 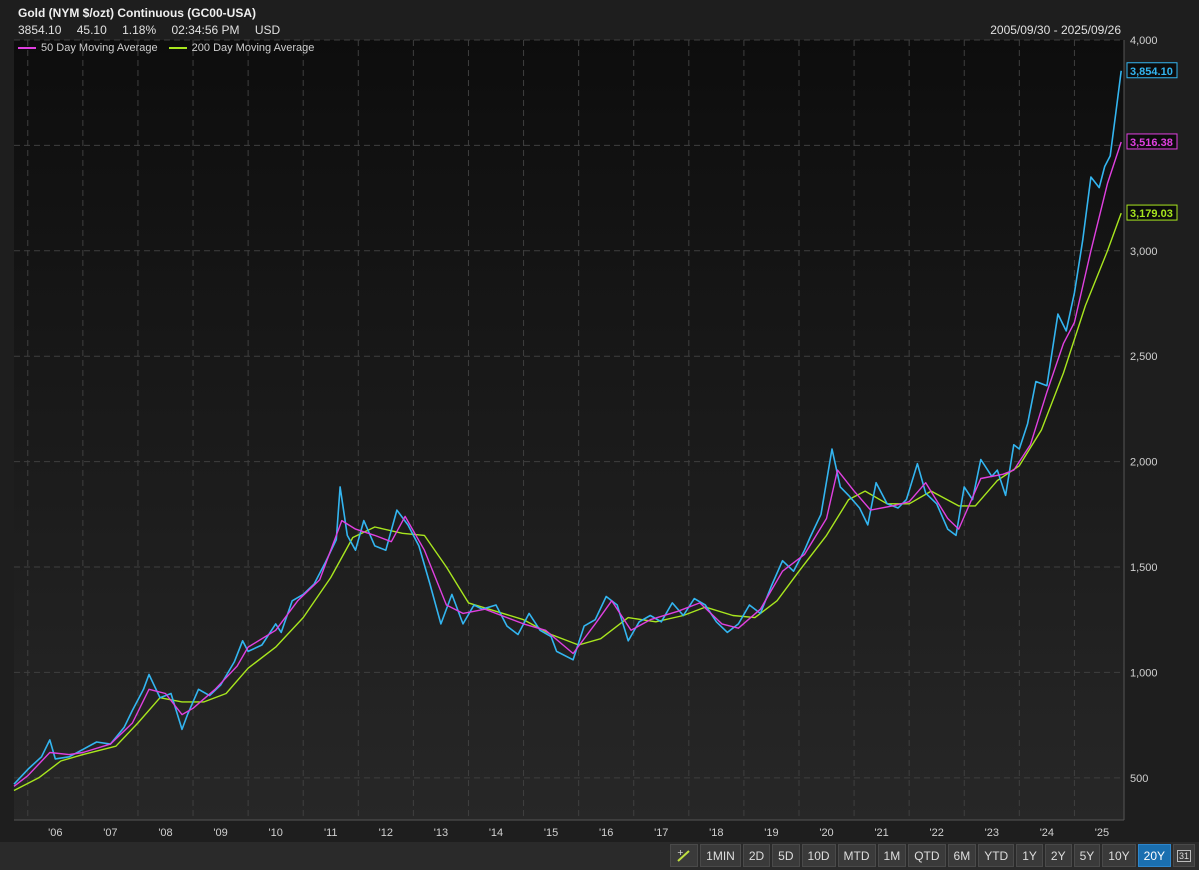 I want to click on y-tick-label: 2,500, so click(x=1144, y=357).